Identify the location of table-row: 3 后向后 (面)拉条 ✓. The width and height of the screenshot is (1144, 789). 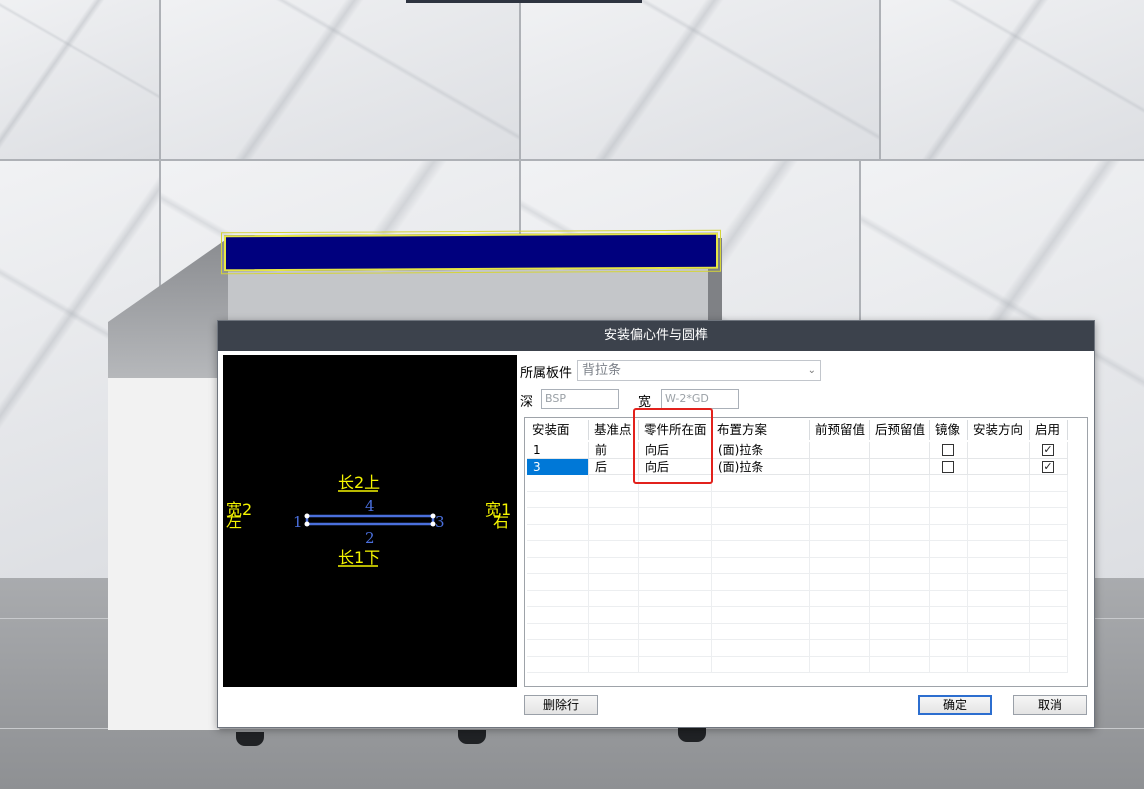
(797, 466).